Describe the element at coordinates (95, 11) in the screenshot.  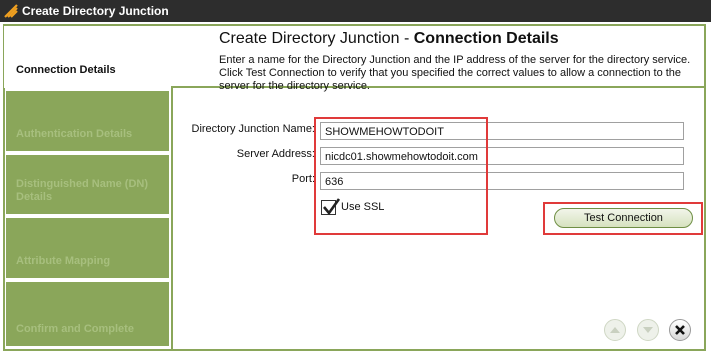
I see `window-title: Create Directory Junction` at that location.